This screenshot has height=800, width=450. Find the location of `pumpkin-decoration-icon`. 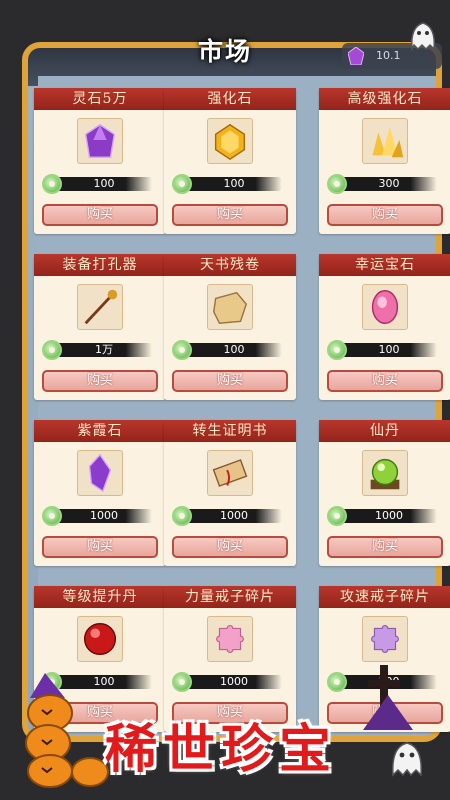

pumpkin-decoration-icon is located at coordinates (67, 730).